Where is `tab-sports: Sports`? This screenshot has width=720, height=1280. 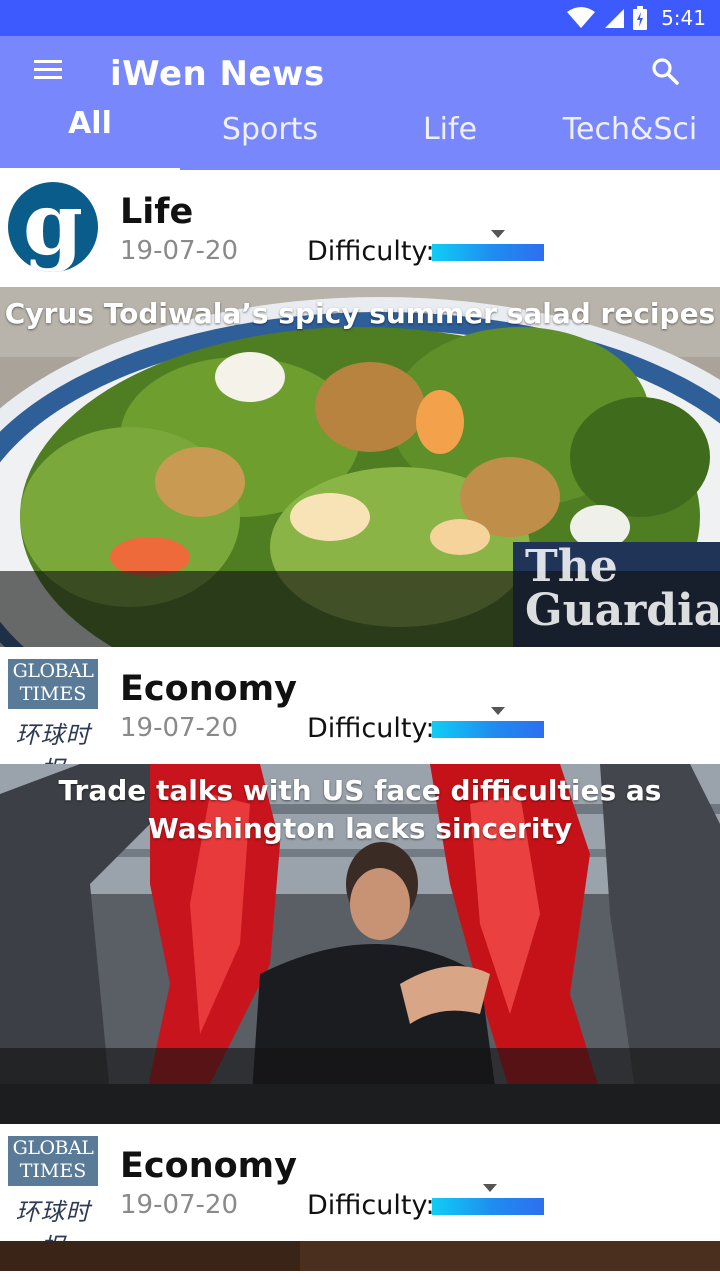
tab-sports: Sports is located at coordinates (270, 144).